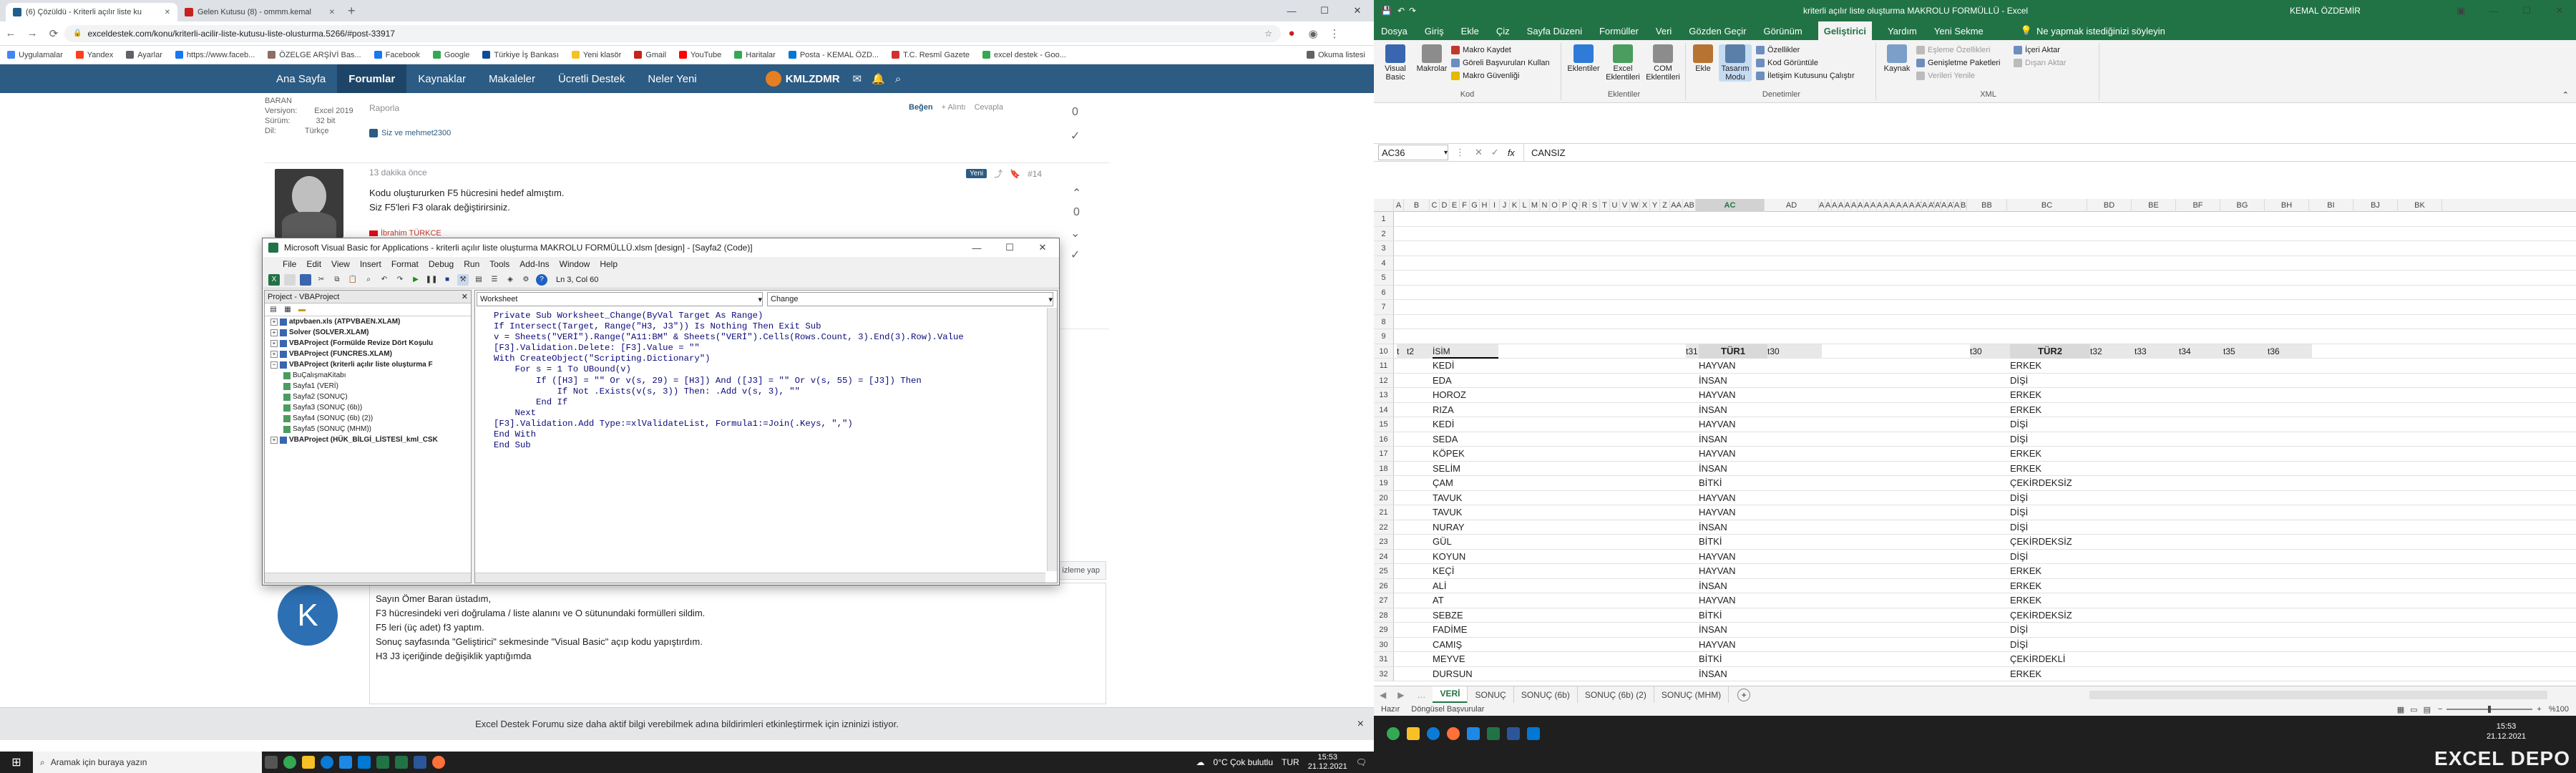 This screenshot has width=2576, height=773. What do you see at coordinates (1384, 336) in the screenshot?
I see `row-header: 9` at bounding box center [1384, 336].